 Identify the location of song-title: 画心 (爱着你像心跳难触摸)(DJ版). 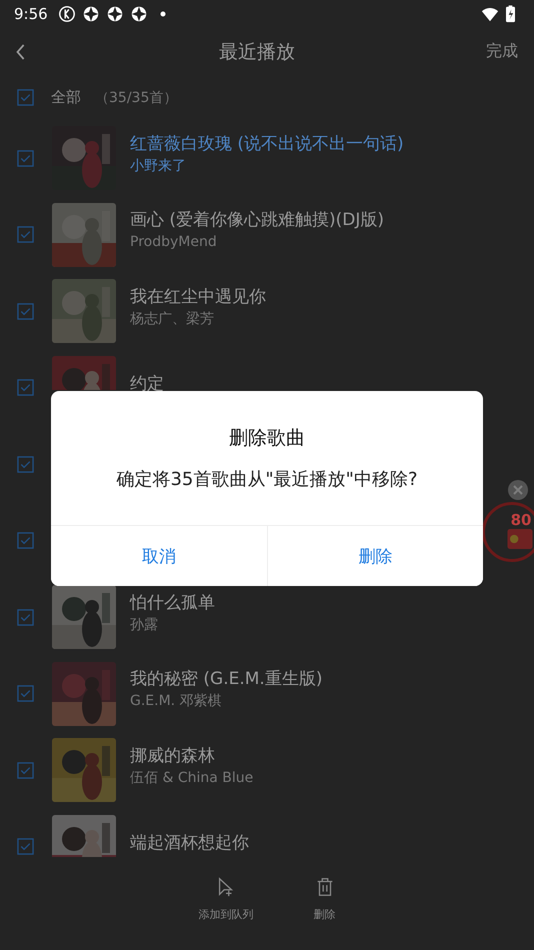
(257, 220).